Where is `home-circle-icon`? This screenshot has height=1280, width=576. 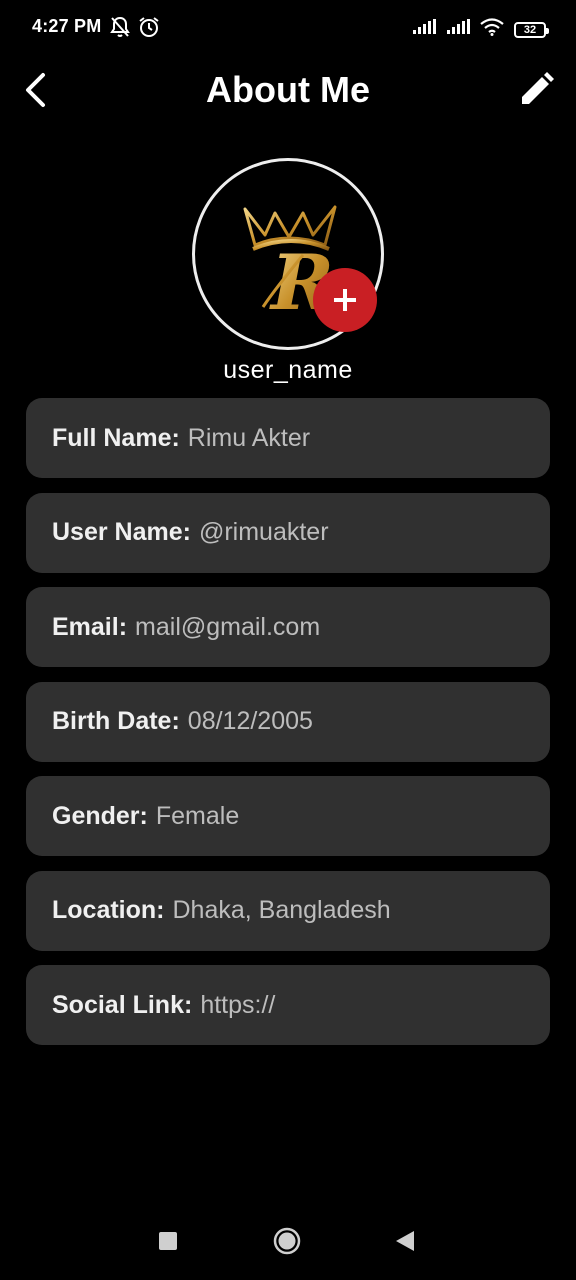
home-circle-icon is located at coordinates (287, 1241).